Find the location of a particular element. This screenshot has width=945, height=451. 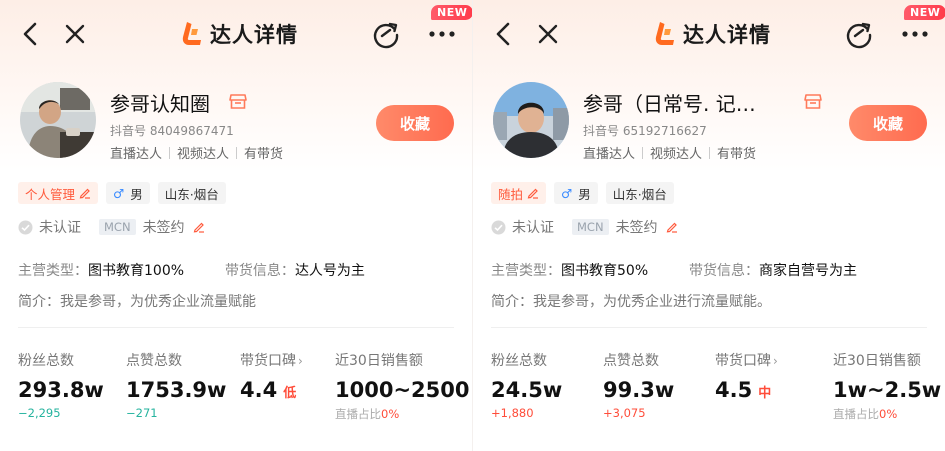

chevron-right-icon: › is located at coordinates (300, 361).